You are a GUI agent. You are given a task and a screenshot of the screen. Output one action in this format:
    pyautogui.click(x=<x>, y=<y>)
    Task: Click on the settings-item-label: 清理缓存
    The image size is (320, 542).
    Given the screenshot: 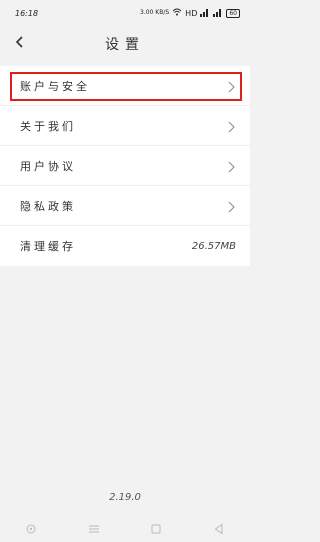 What is the action you would take?
    pyautogui.click(x=48, y=246)
    